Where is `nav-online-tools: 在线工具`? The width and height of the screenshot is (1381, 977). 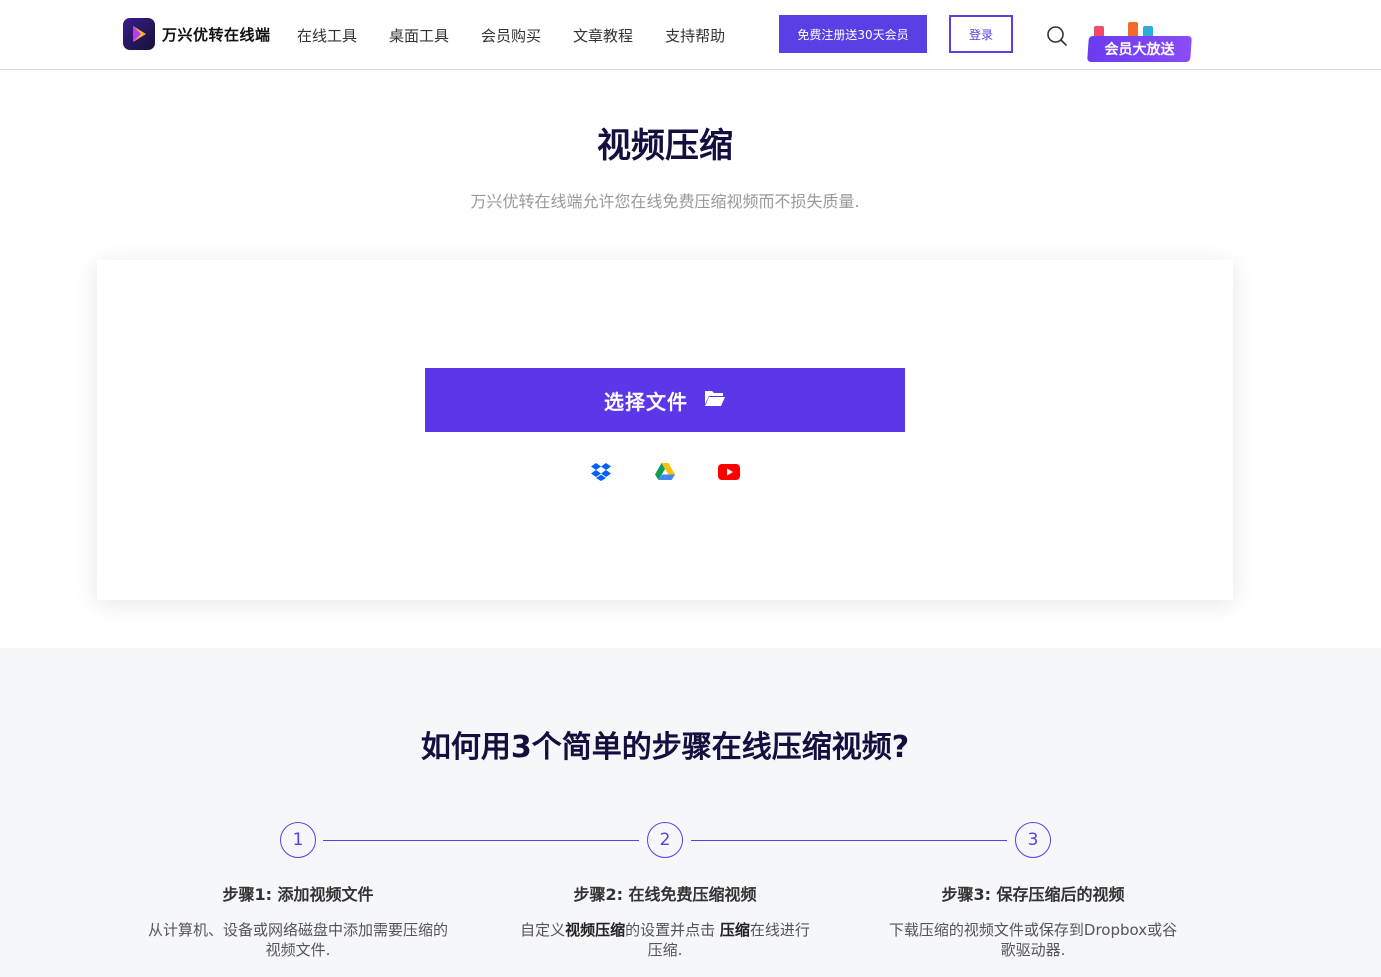 nav-online-tools: 在线工具 is located at coordinates (327, 35).